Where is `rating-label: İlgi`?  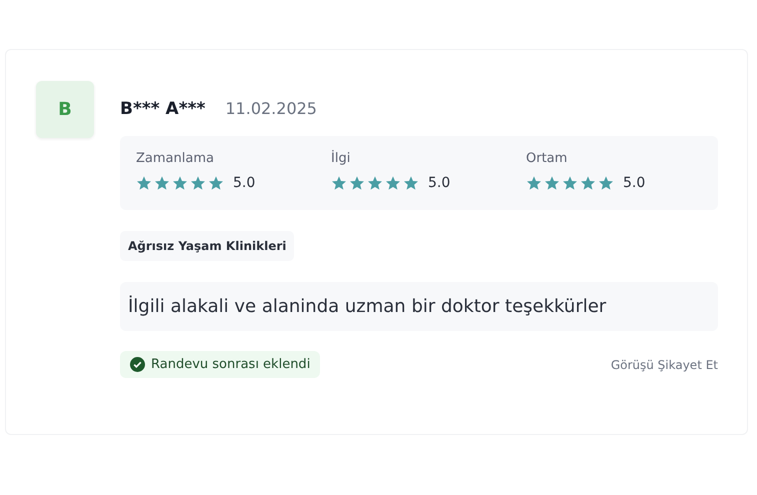 rating-label: İlgi is located at coordinates (341, 158).